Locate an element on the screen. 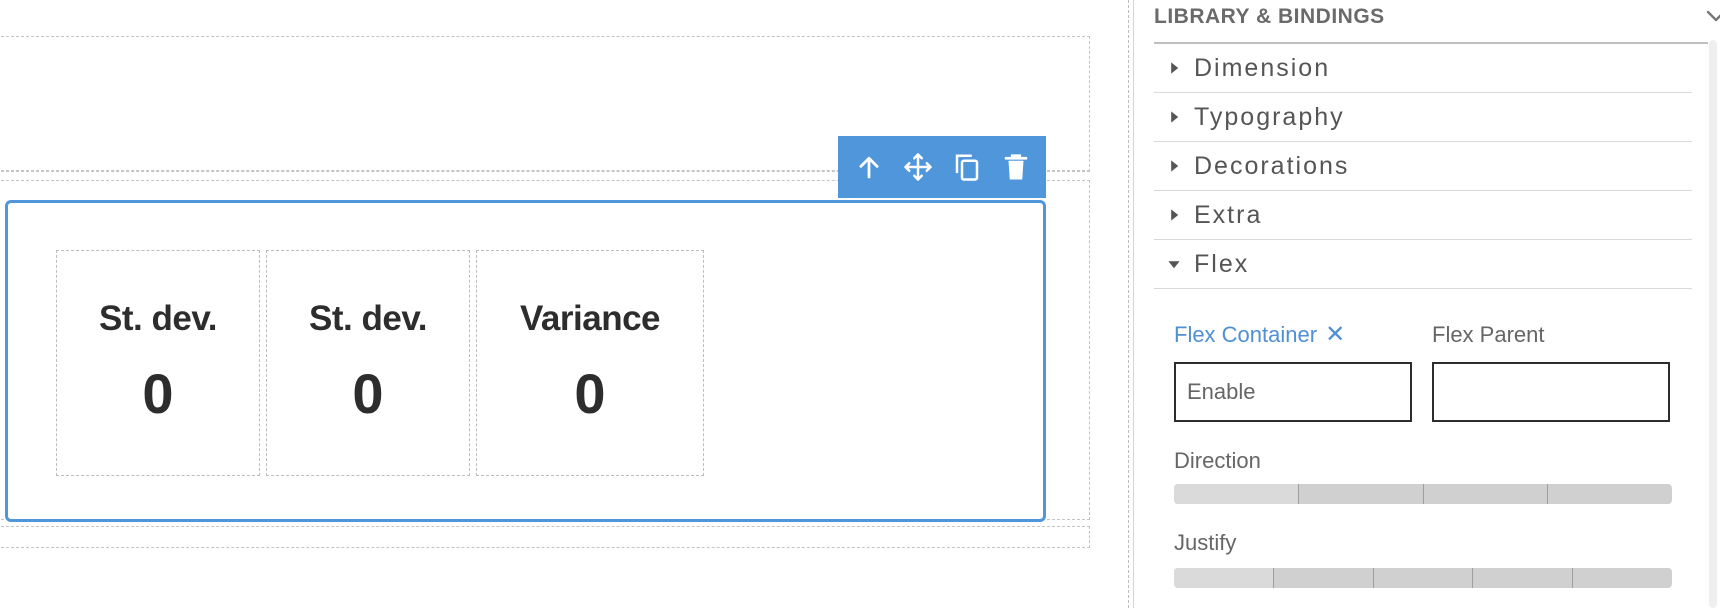  flex-parent-field: Flex Parent is located at coordinates (1551, 371).